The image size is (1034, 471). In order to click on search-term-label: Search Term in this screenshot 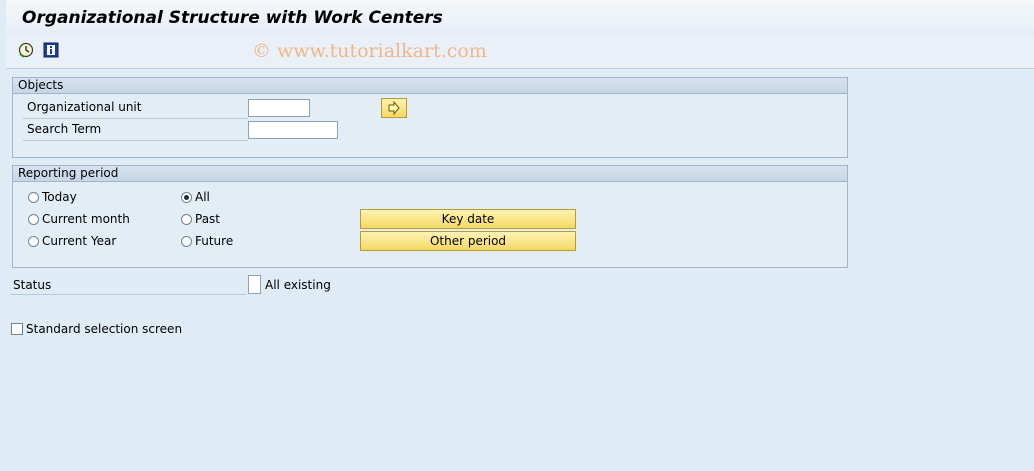, I will do `click(64, 129)`.